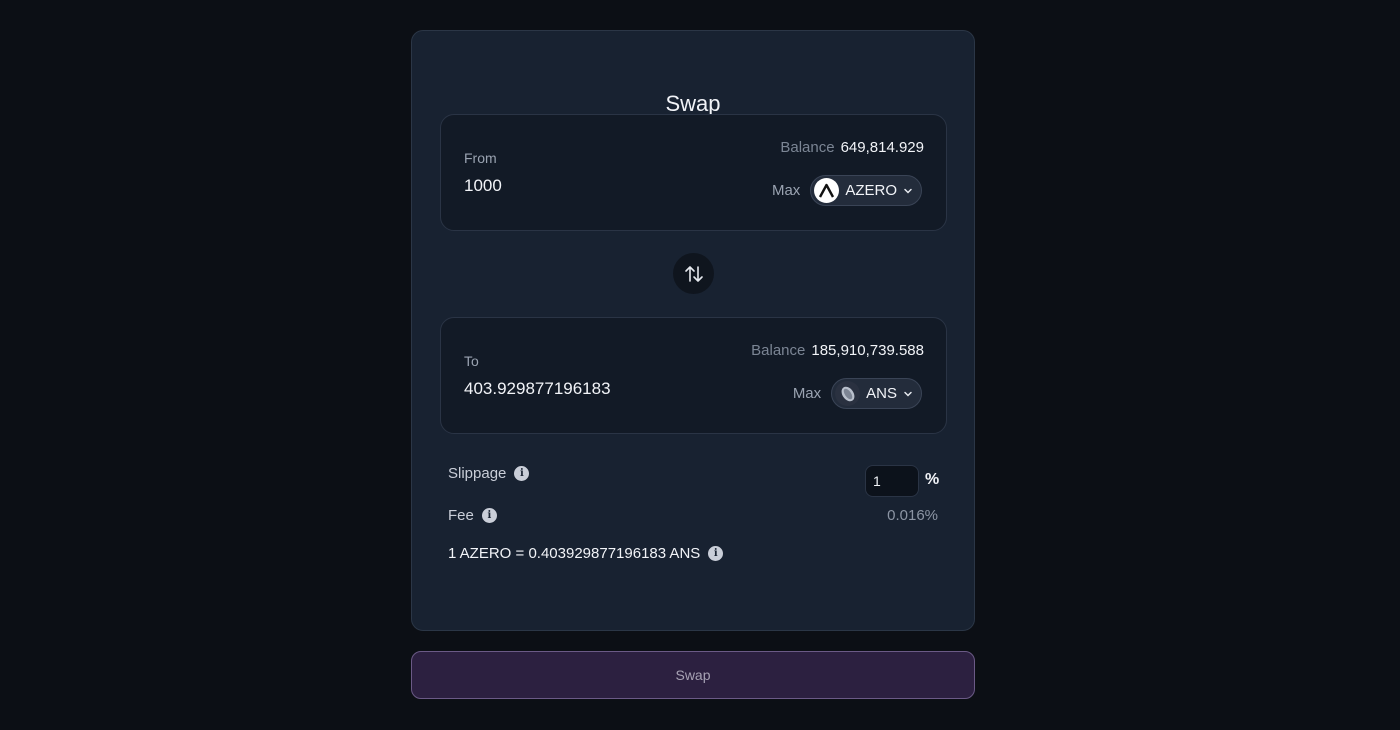 This screenshot has width=1400, height=730. Describe the element at coordinates (867, 350) in the screenshot. I see `to-balance-value: 185,910,739.588` at that location.